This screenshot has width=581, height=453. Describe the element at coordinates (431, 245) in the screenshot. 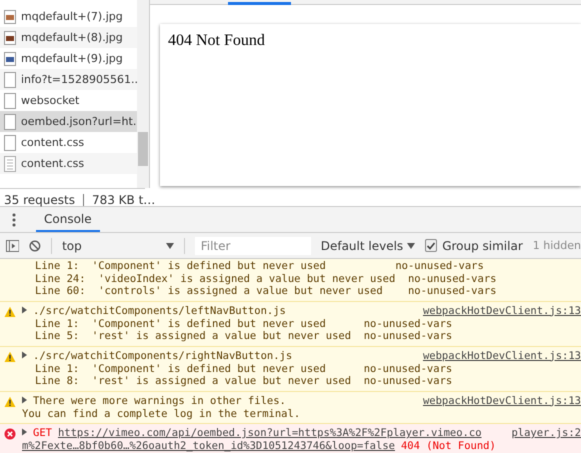

I see `checkbox` at that location.